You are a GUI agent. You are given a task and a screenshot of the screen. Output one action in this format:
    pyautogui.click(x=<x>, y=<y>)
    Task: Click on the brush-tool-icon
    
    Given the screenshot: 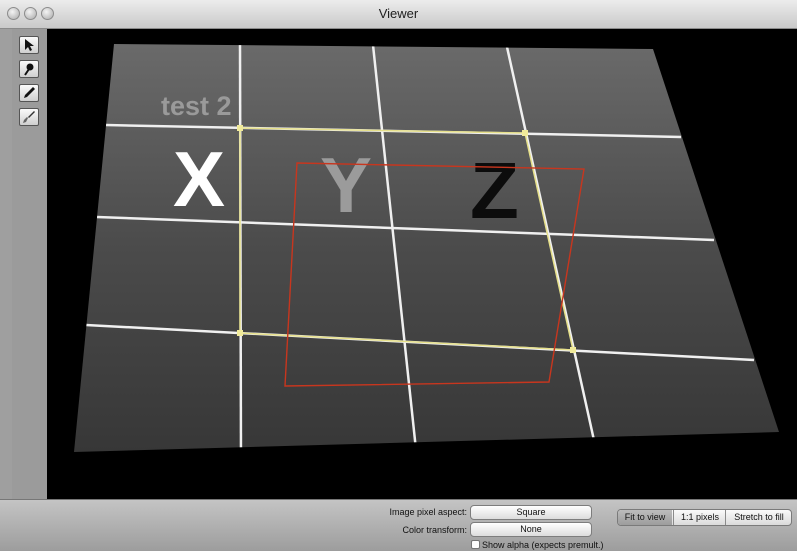 What is the action you would take?
    pyautogui.click(x=29, y=117)
    